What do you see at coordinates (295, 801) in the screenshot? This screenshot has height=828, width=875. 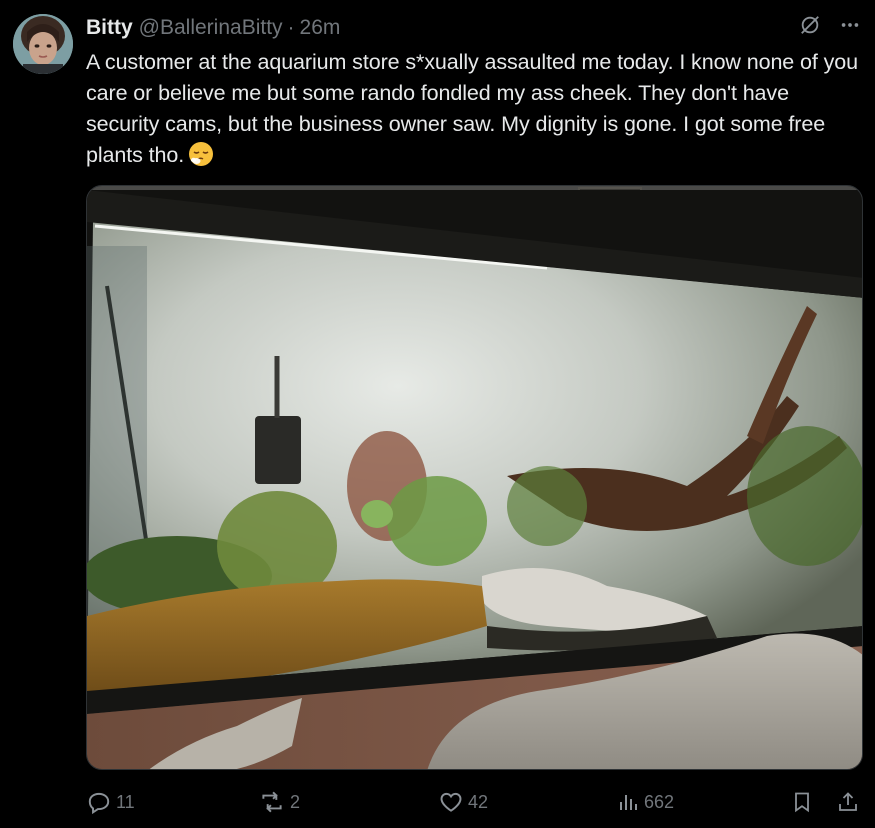 I see `repost-count: 2` at bounding box center [295, 801].